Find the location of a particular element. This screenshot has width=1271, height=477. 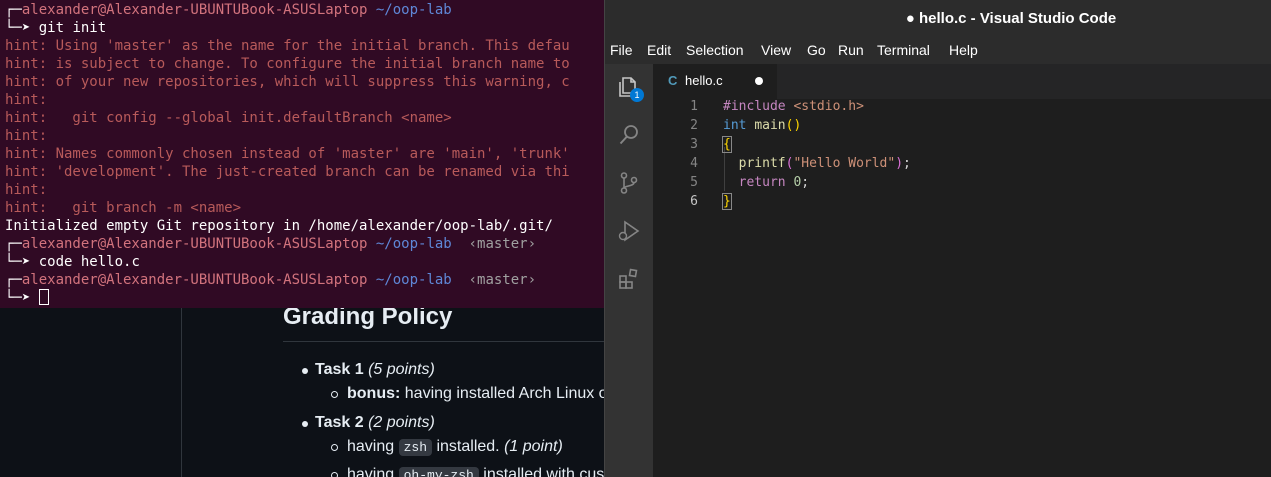

heading-rule is located at coordinates (448, 341).